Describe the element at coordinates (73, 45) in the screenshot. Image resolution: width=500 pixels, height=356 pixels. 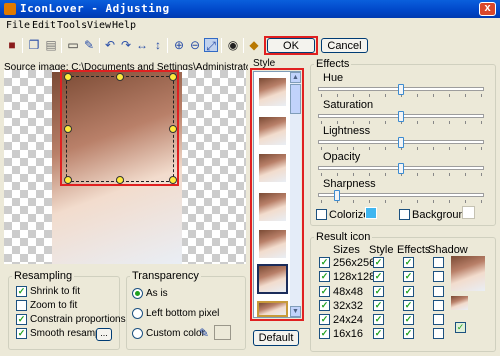
I see `select-rect-icon: ▭` at that location.